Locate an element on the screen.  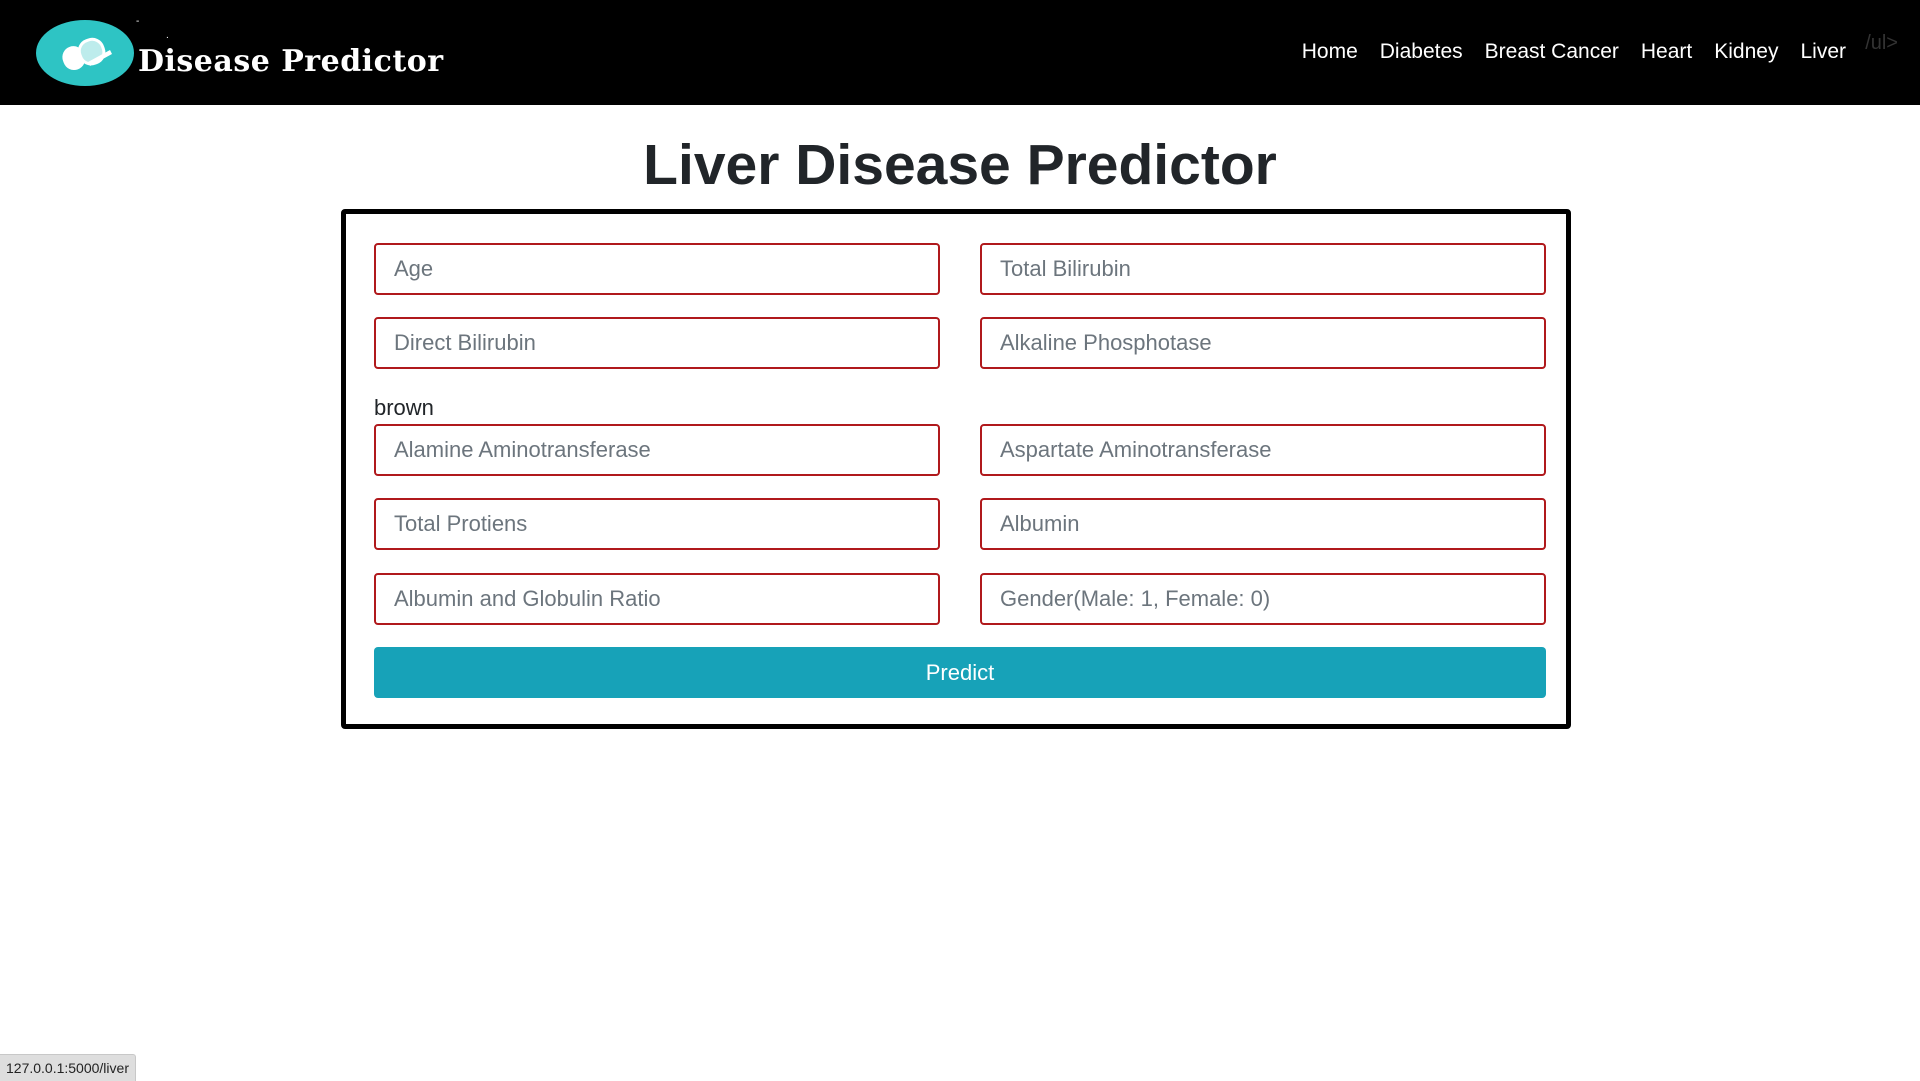
nav-home: Home is located at coordinates (1330, 52).